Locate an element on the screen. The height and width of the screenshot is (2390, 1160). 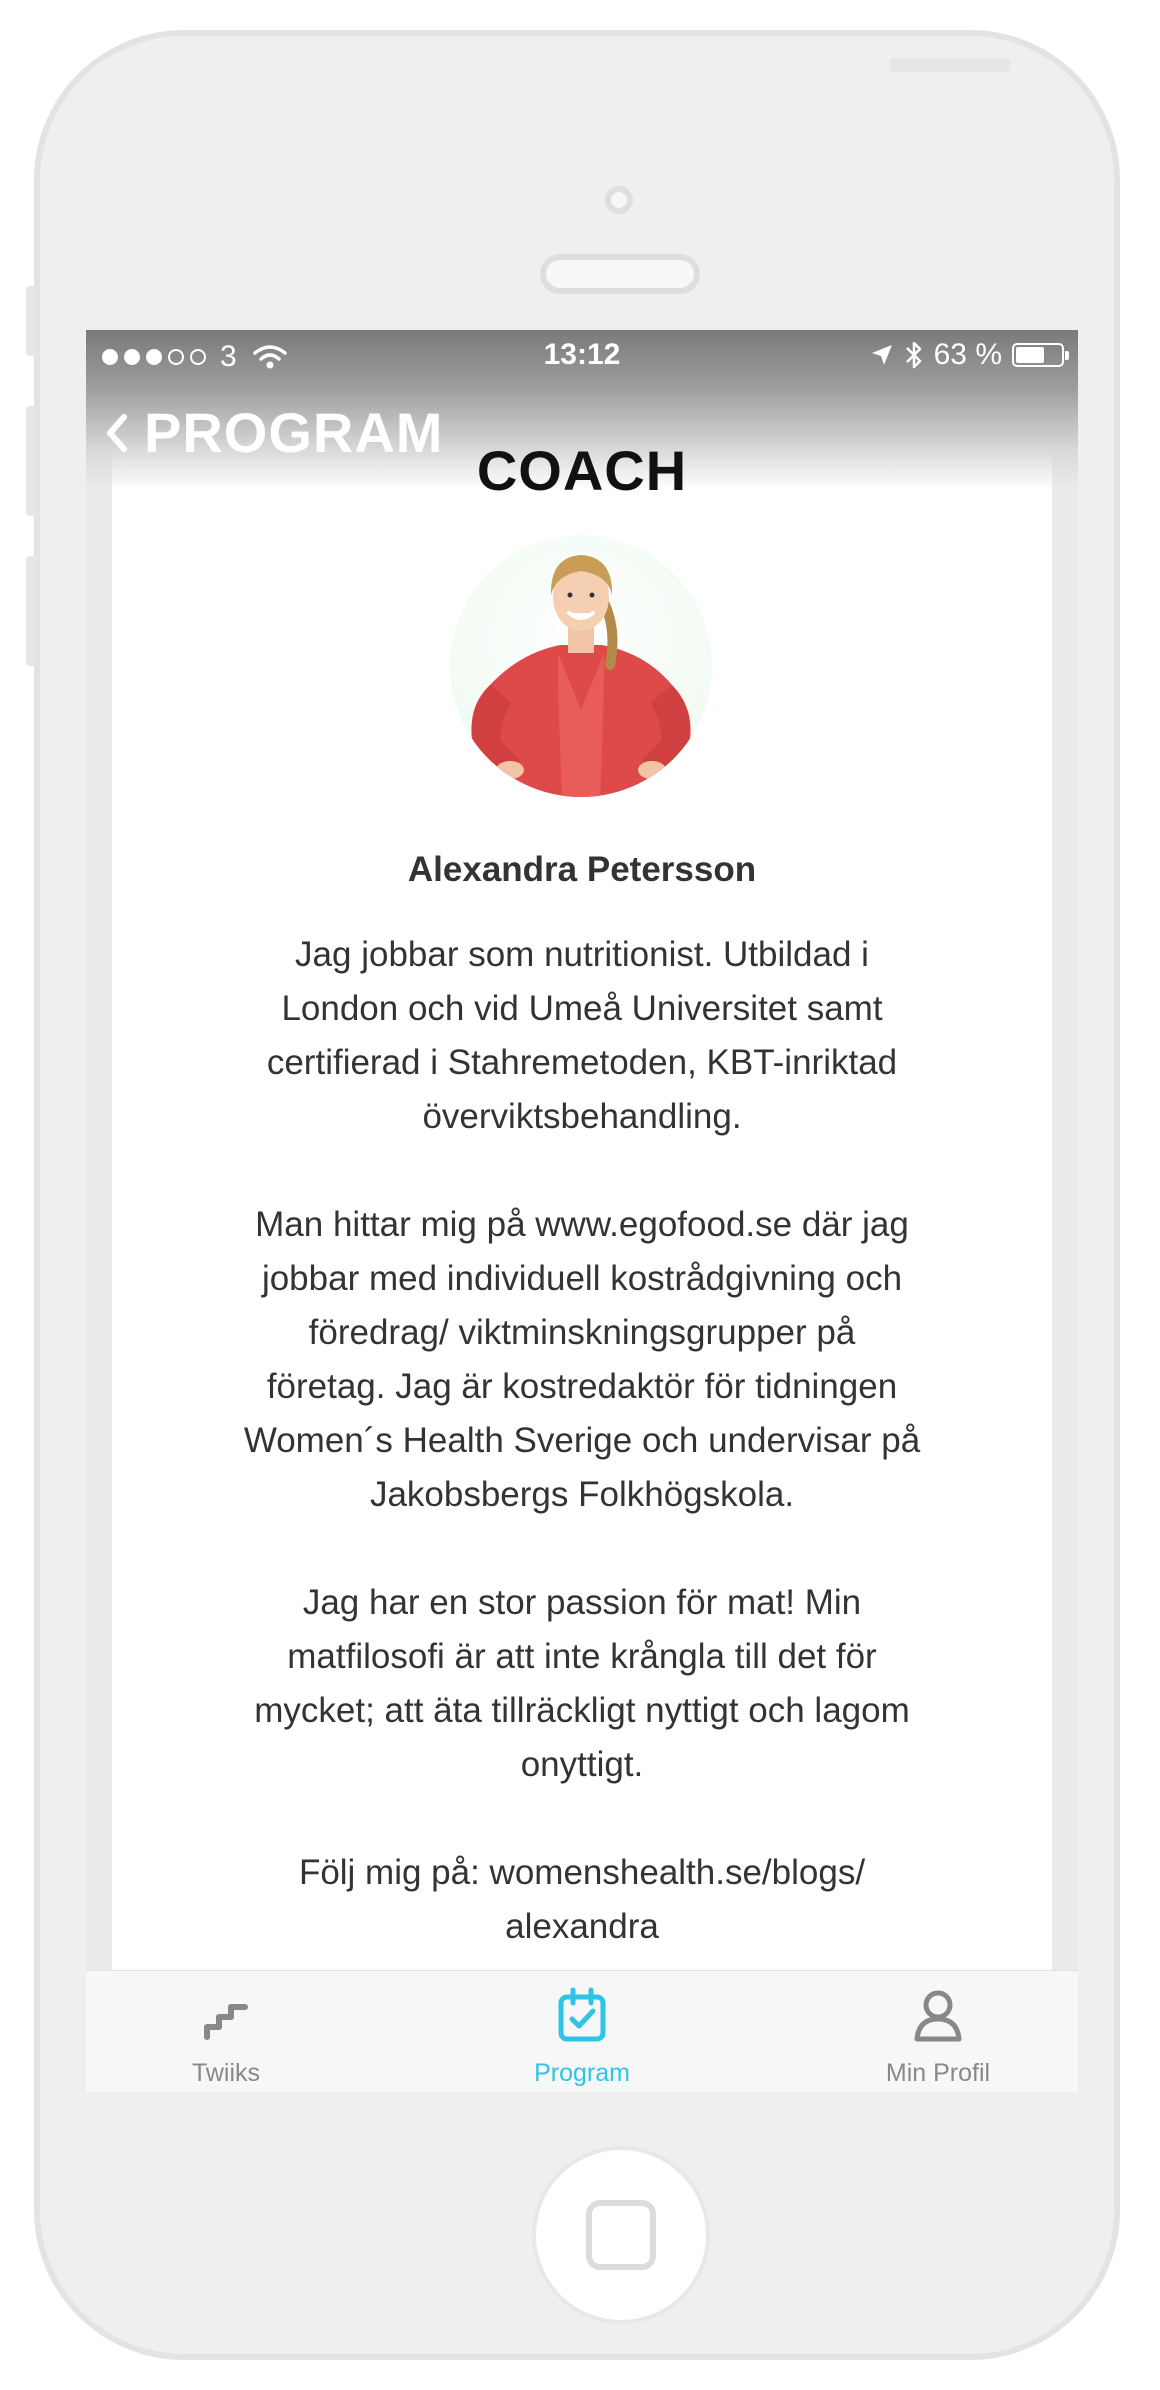
stairs-icon is located at coordinates (226, 2022).